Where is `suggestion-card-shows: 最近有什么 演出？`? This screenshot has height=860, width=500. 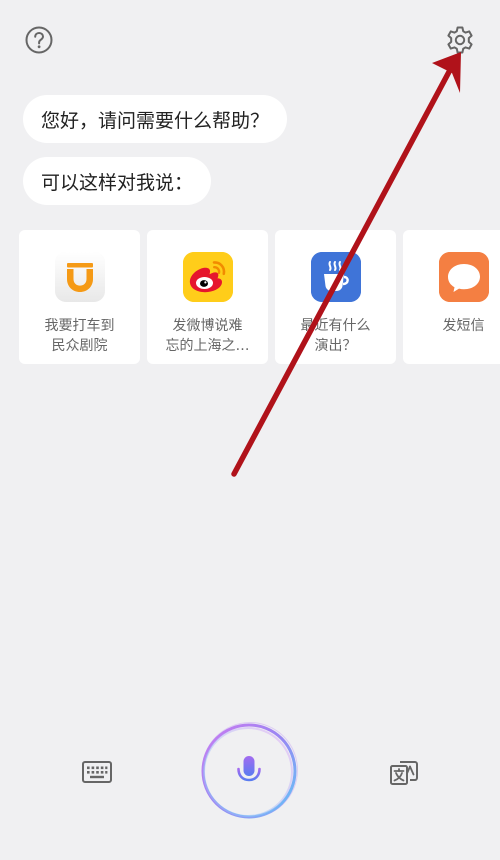 suggestion-card-shows: 最近有什么 演出？ is located at coordinates (335, 297).